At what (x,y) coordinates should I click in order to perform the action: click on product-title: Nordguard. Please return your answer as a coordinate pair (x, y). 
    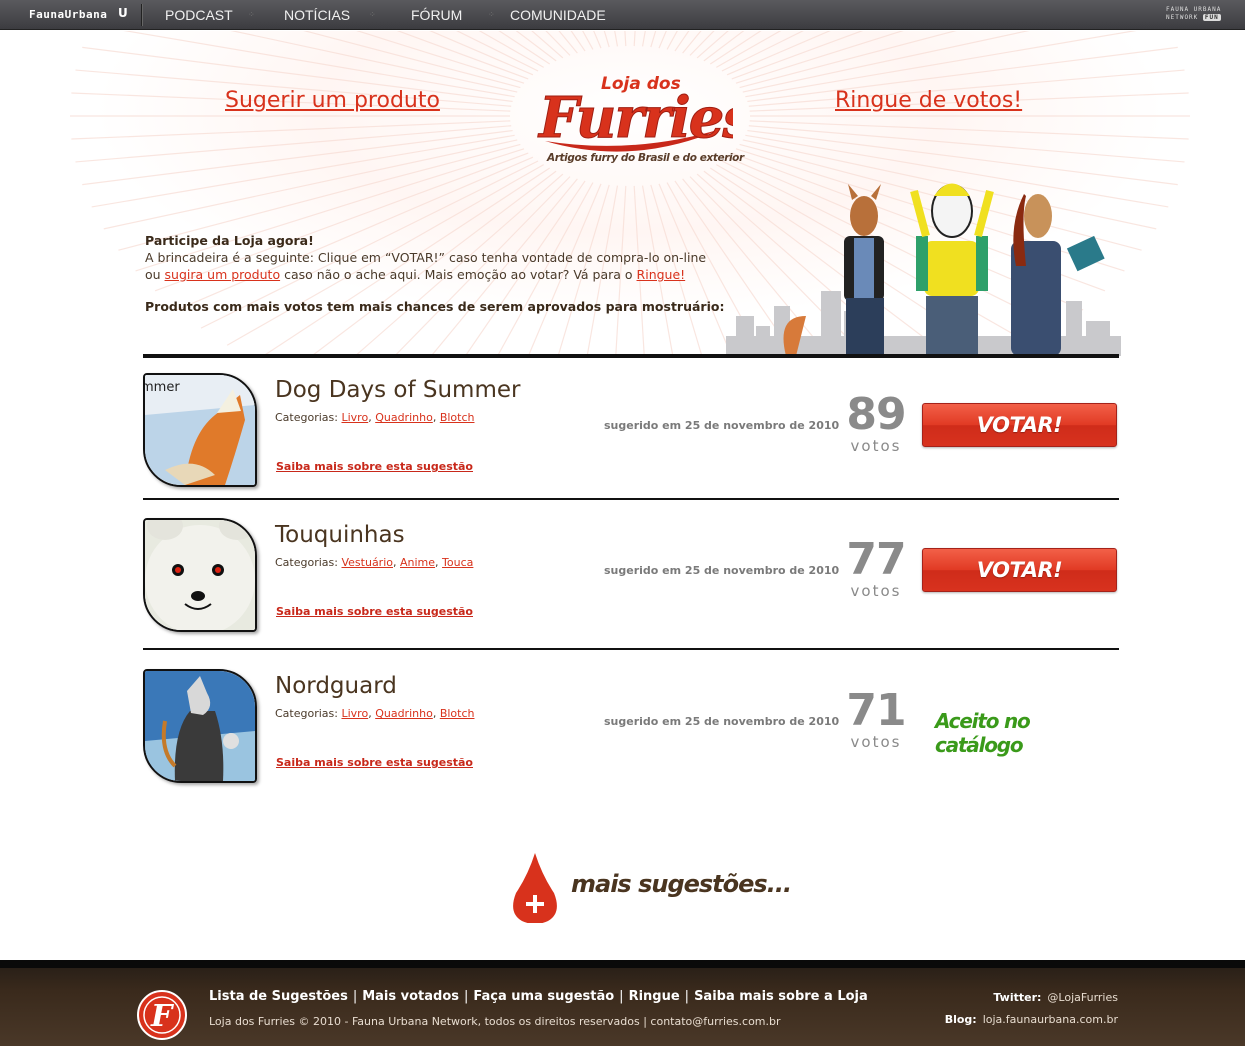
    Looking at the image, I should click on (336, 686).